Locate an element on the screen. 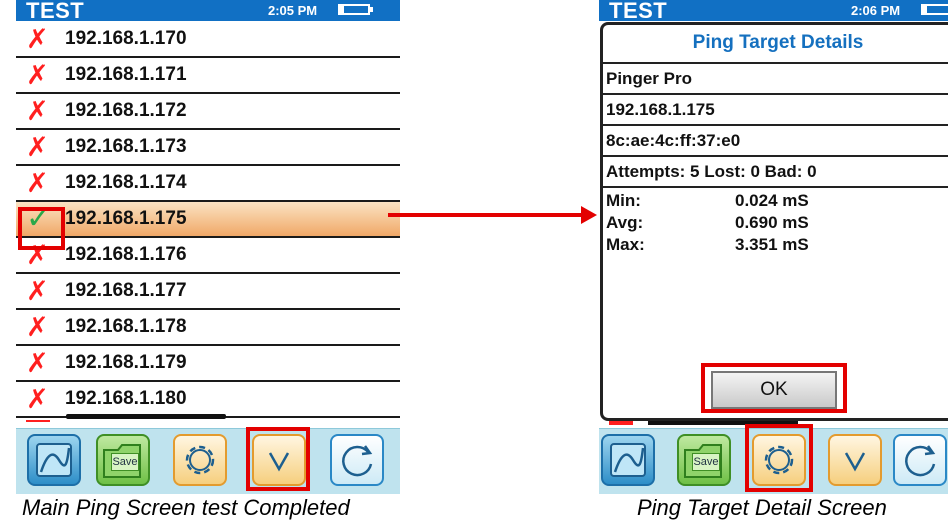 The height and width of the screenshot is (521, 948). min-label: Min: is located at coordinates (623, 200).